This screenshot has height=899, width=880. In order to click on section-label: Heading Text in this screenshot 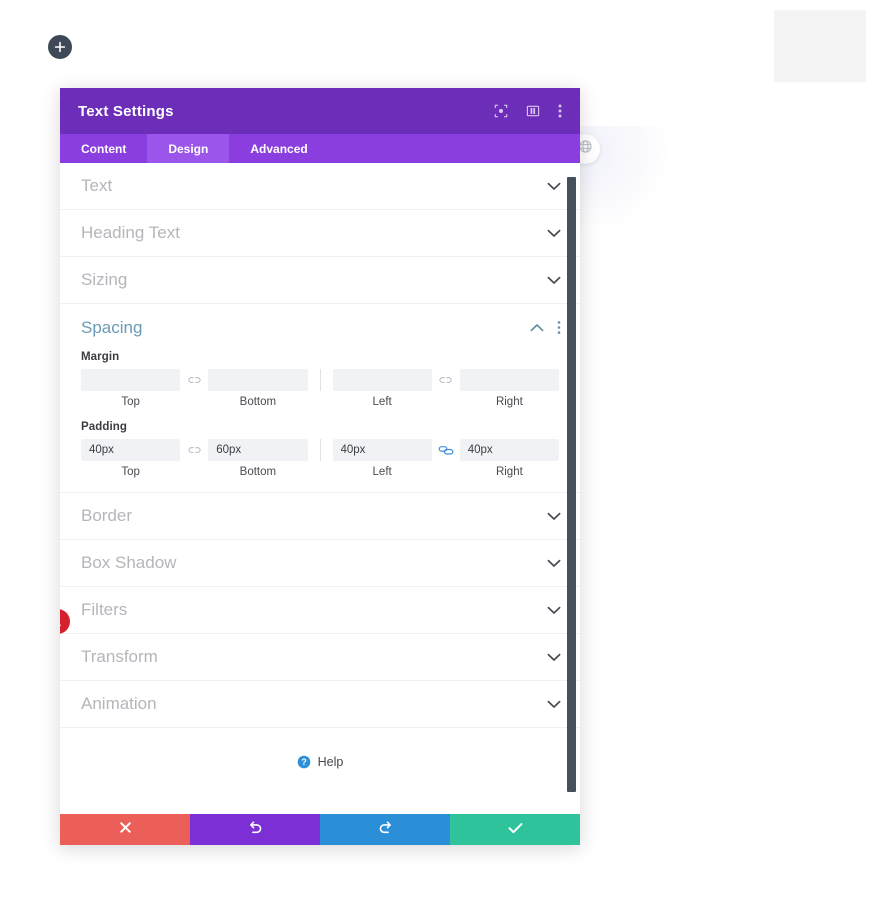, I will do `click(130, 232)`.